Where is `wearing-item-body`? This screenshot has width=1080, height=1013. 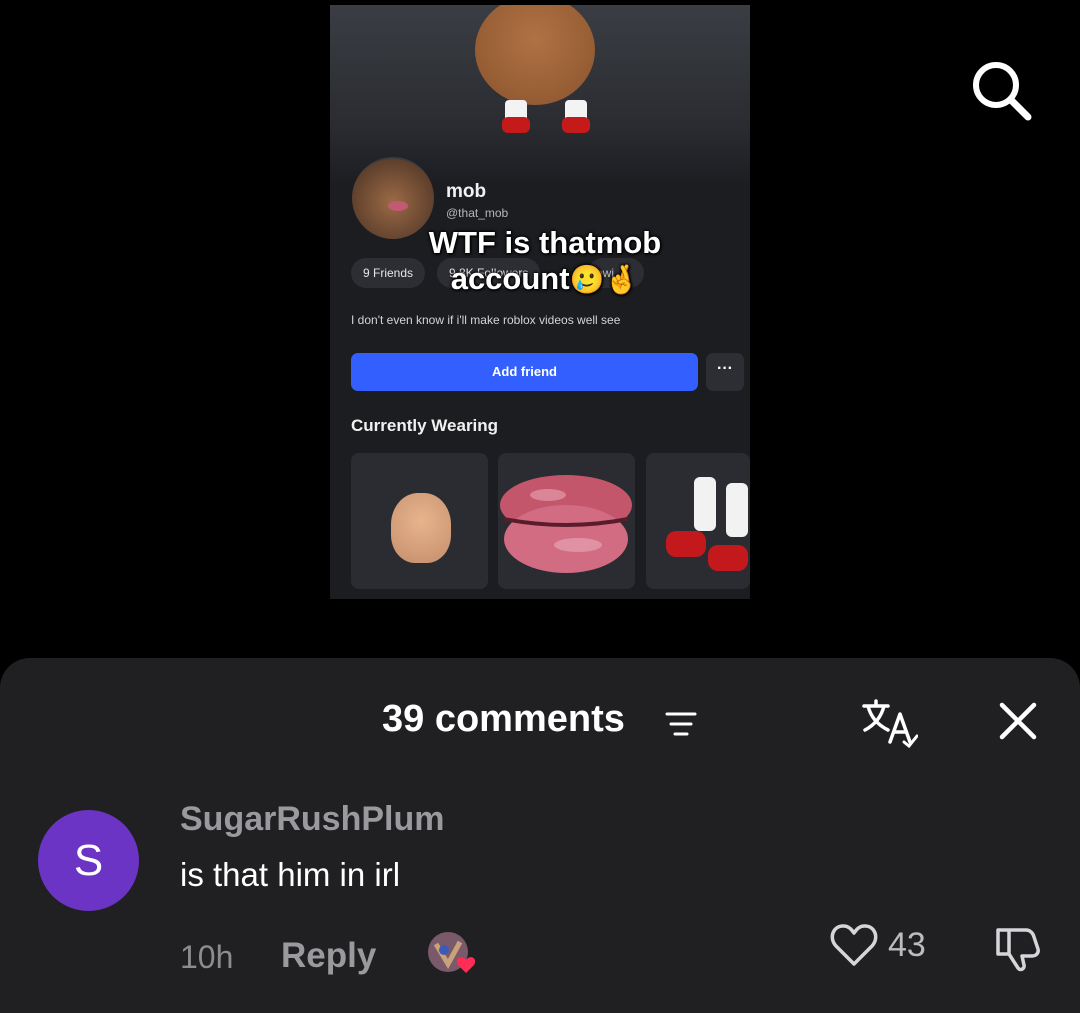
wearing-item-body is located at coordinates (419, 521).